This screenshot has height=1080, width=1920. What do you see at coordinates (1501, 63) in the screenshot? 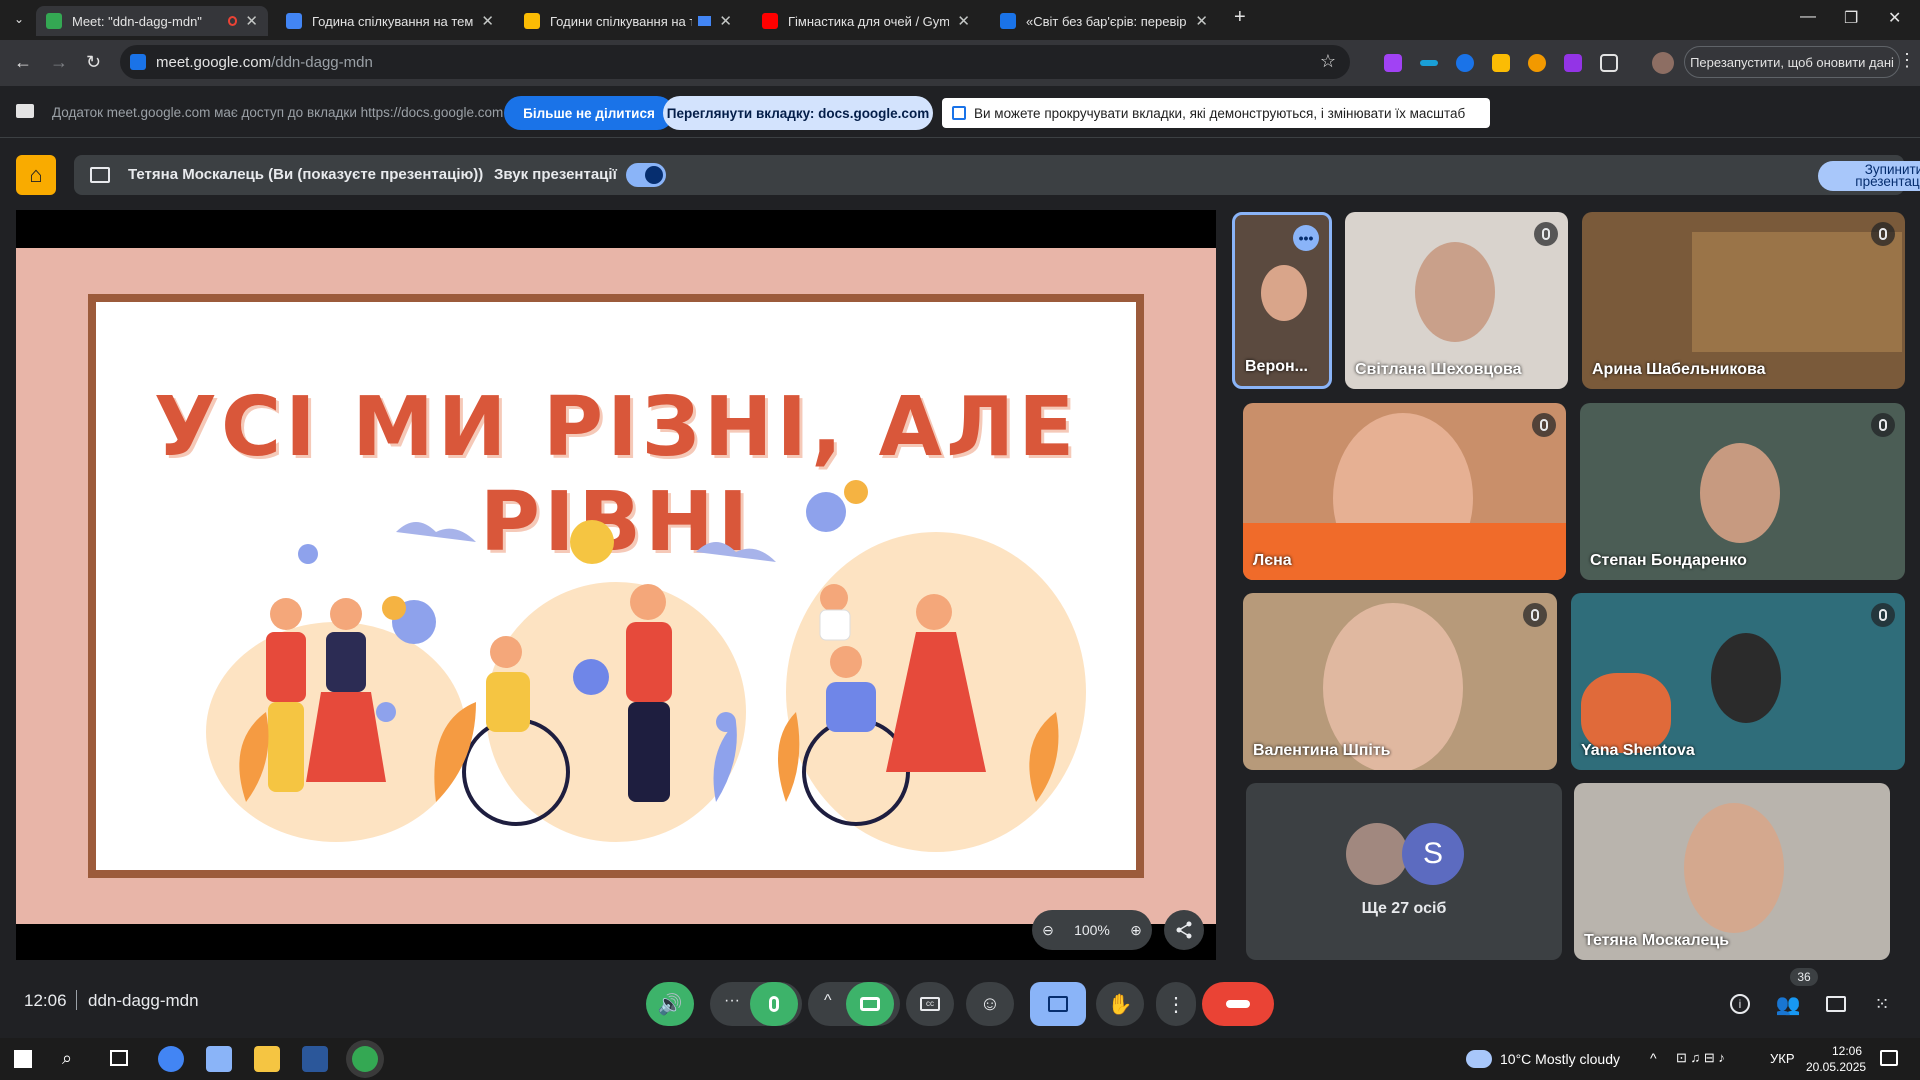
I see `extension-l-icon` at bounding box center [1501, 63].